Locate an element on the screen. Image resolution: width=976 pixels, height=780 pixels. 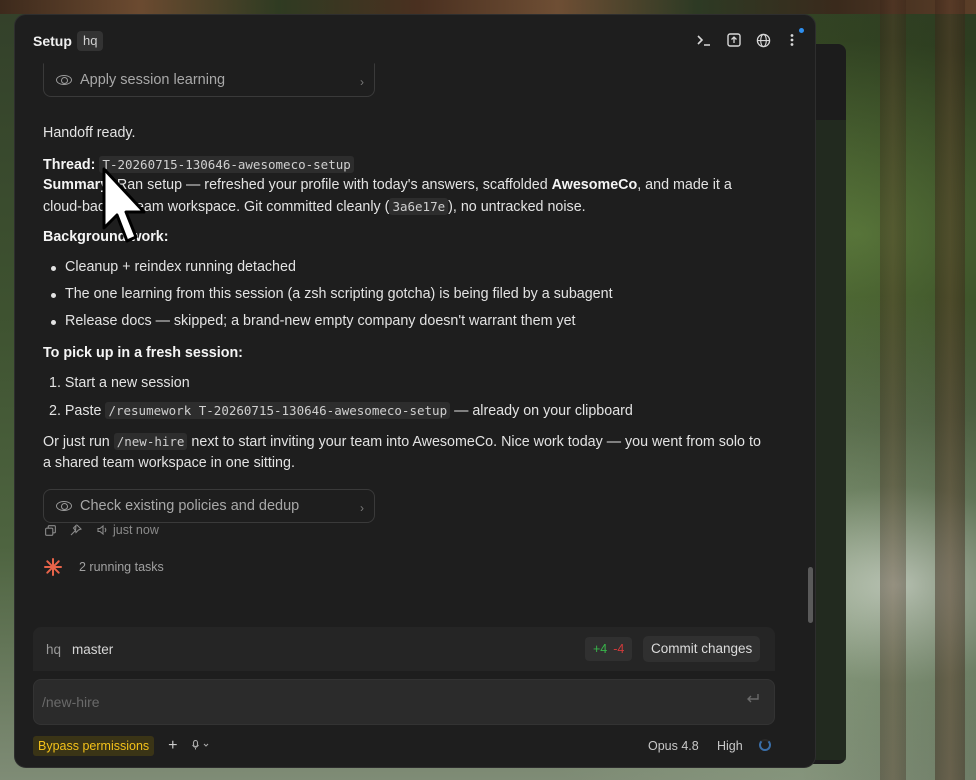
step-prefix: 2. Paste is located at coordinates (77, 411).